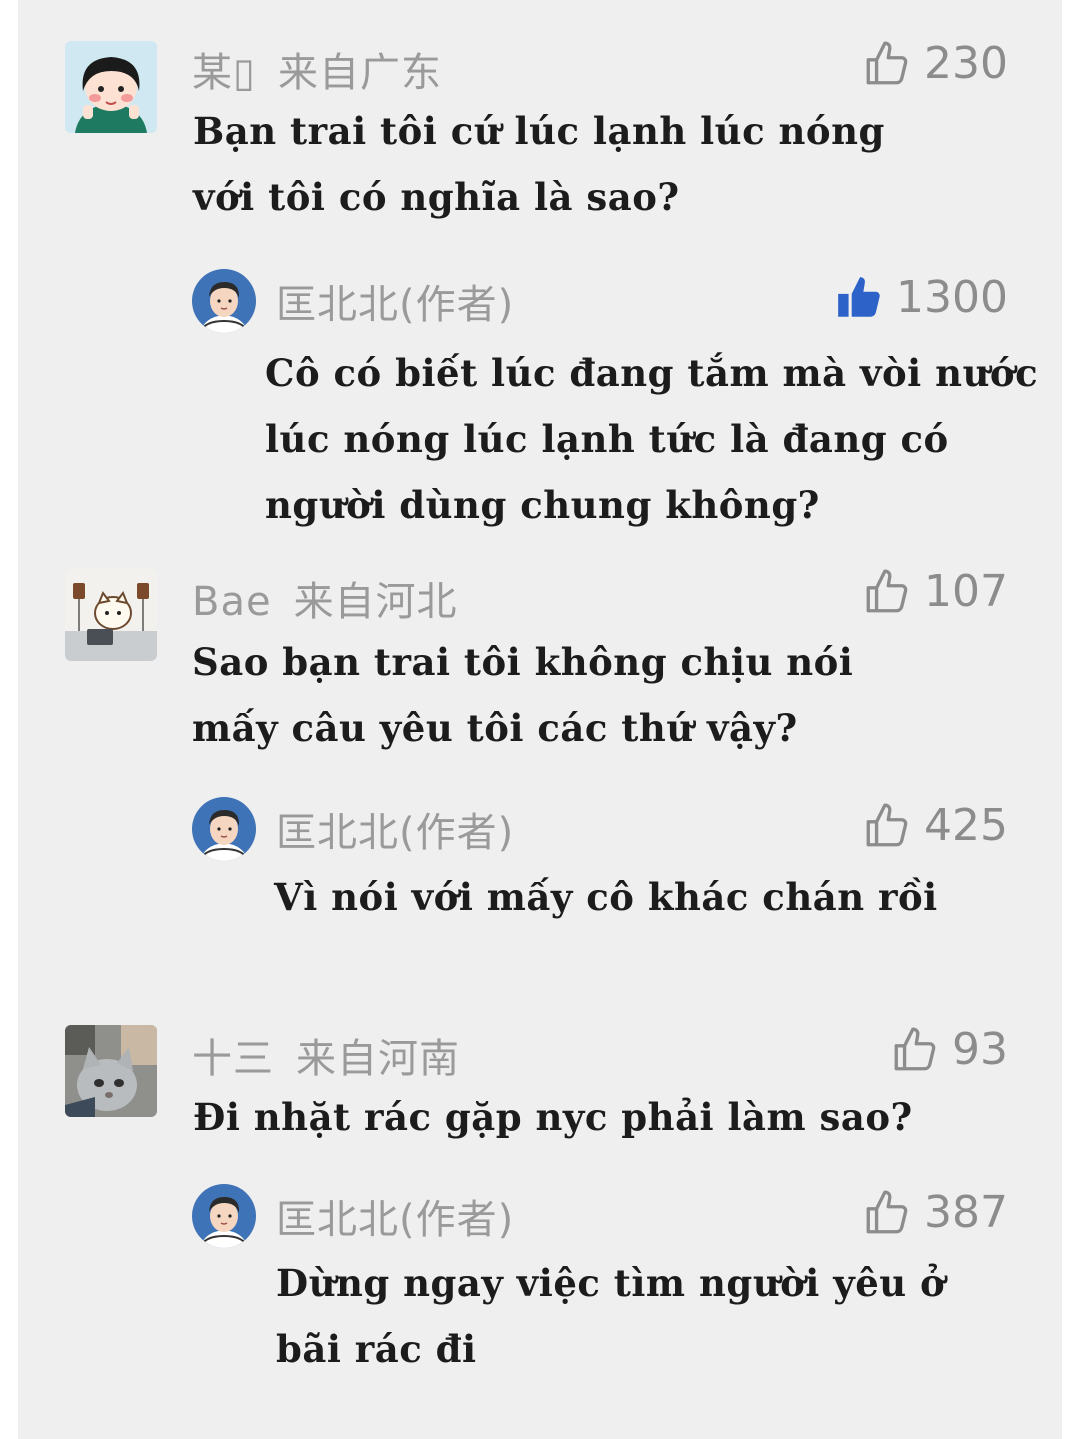 The width and height of the screenshot is (1080, 1439). Describe the element at coordinates (980, 1049) in the screenshot. I see `like-count: 93` at that location.